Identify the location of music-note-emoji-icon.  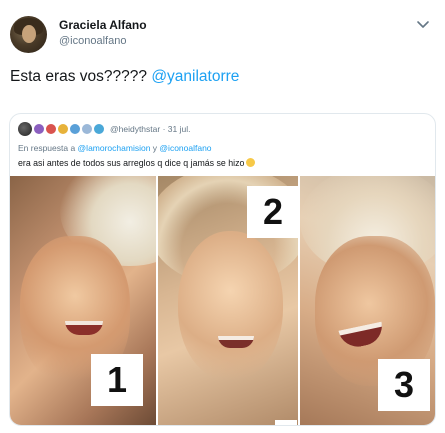
(87, 129).